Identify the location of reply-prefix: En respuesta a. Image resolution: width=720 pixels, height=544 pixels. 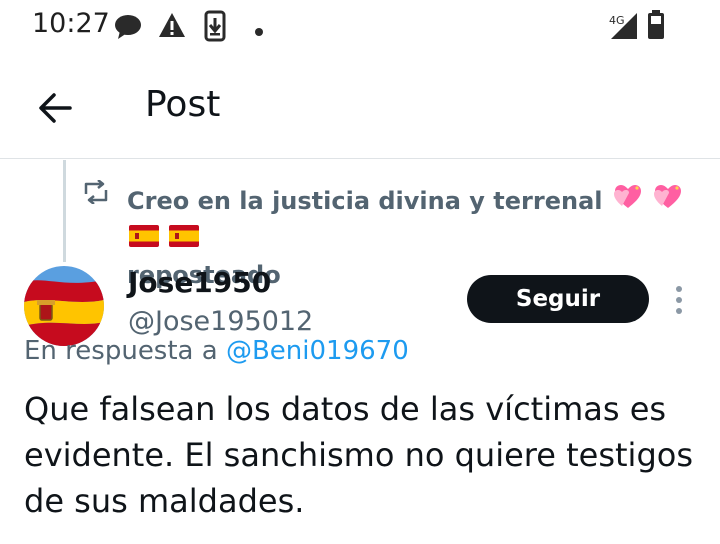
(121, 351).